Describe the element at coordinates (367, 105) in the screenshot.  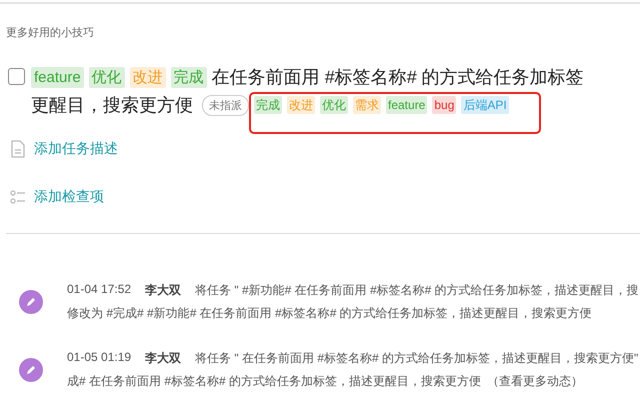
I see `tag: 需求` at that location.